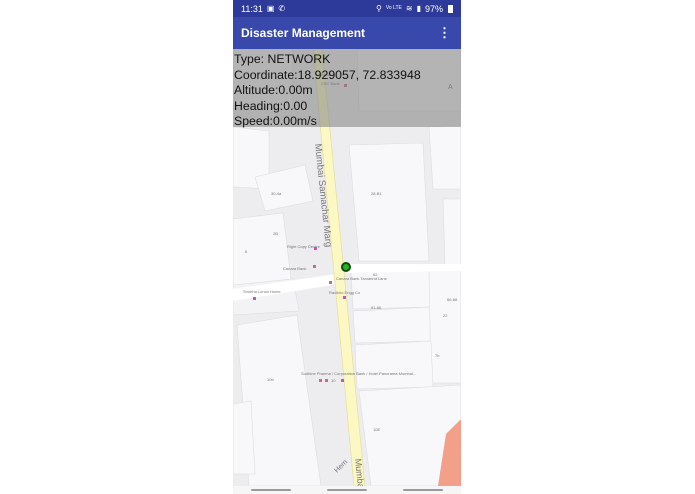 The image size is (695, 494). I want to click on building-label: 61-66, so click(376, 307).